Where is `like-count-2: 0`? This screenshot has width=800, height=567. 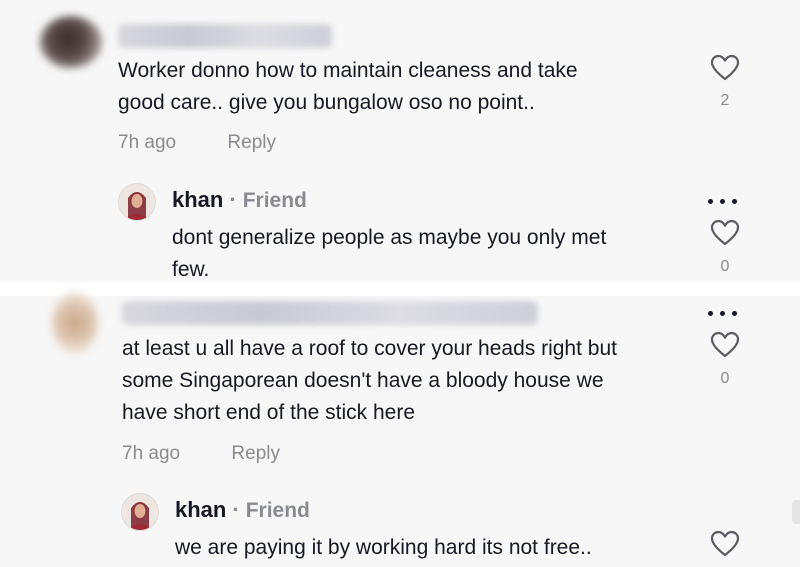
like-count-2: 0 is located at coordinates (725, 266).